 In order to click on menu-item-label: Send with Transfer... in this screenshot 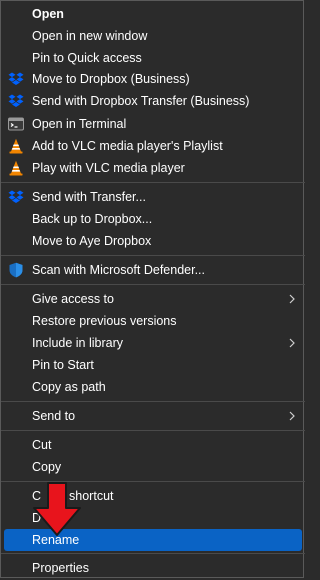, I will do `click(89, 197)`.